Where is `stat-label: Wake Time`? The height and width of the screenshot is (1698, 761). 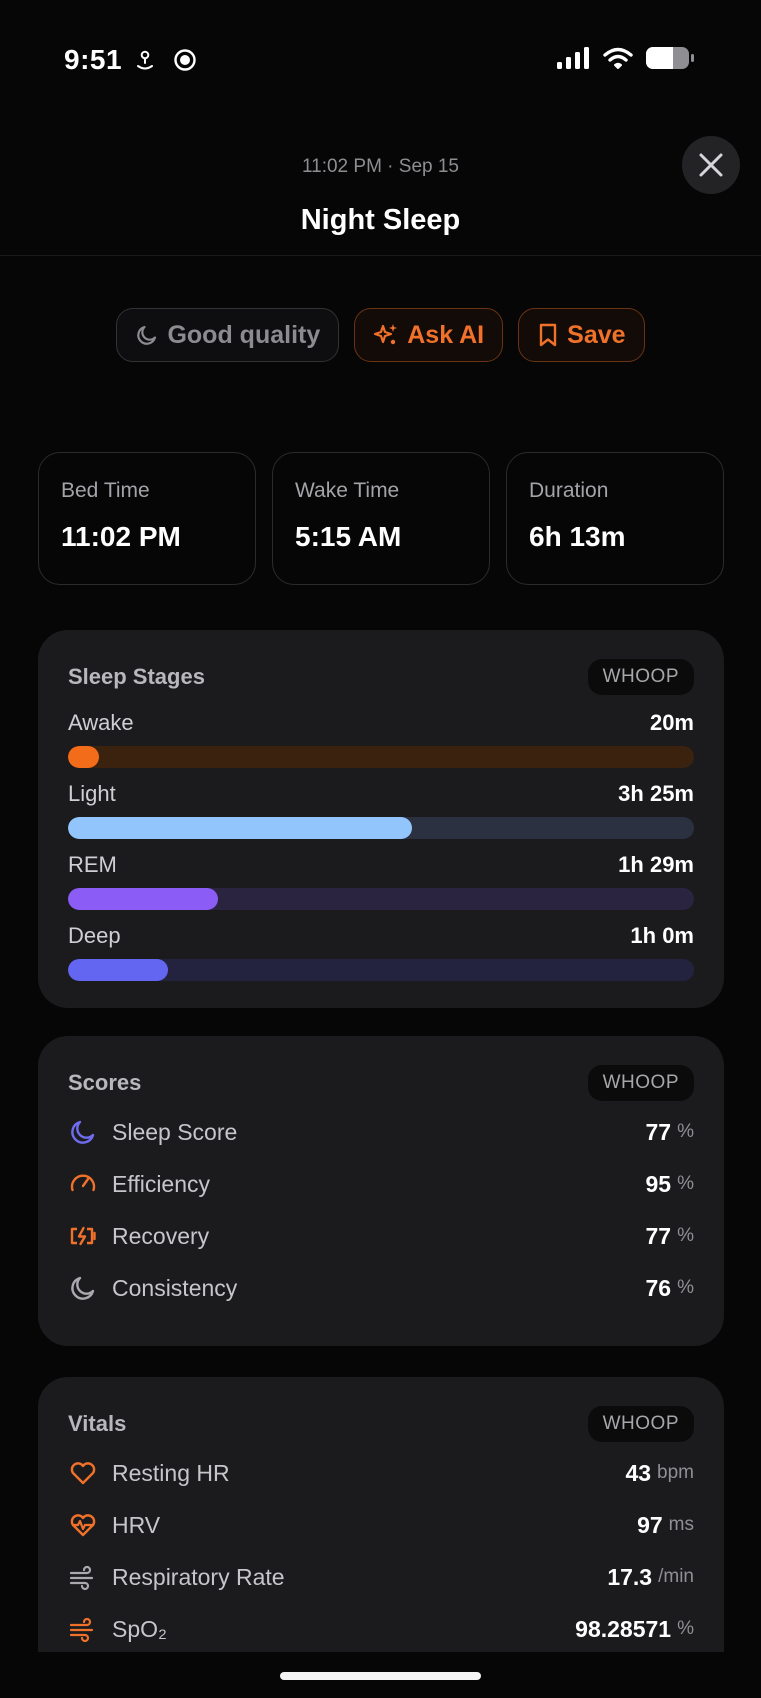
stat-label: Wake Time is located at coordinates (347, 490).